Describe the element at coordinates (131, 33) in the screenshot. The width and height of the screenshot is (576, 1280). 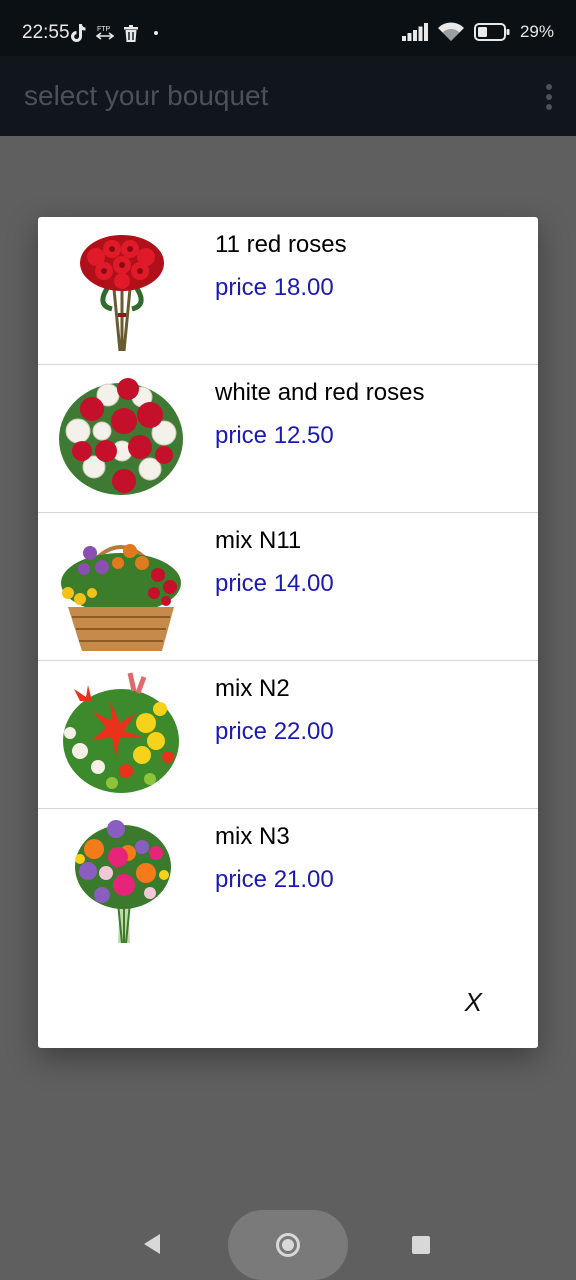
I see `trash-icon` at that location.